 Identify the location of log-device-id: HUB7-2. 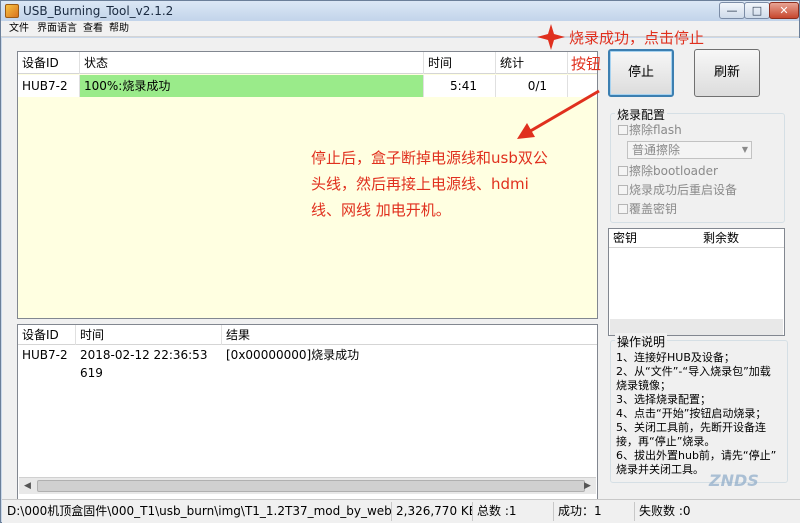
(45, 355).